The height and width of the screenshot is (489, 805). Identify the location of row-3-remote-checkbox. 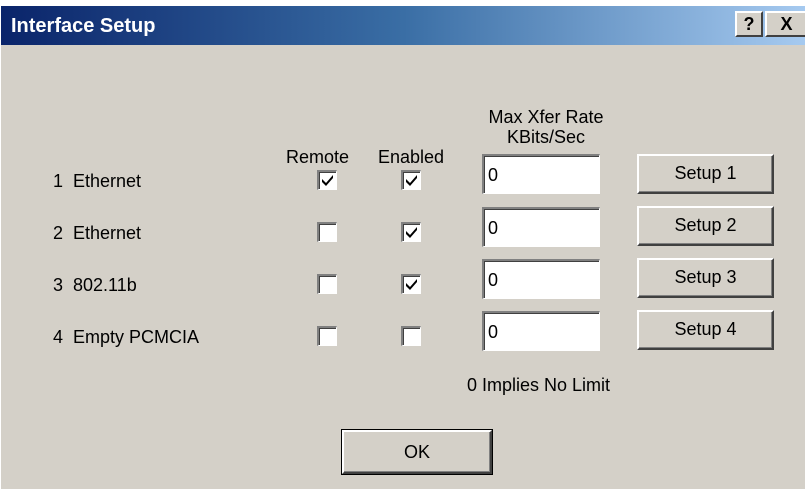
(327, 284).